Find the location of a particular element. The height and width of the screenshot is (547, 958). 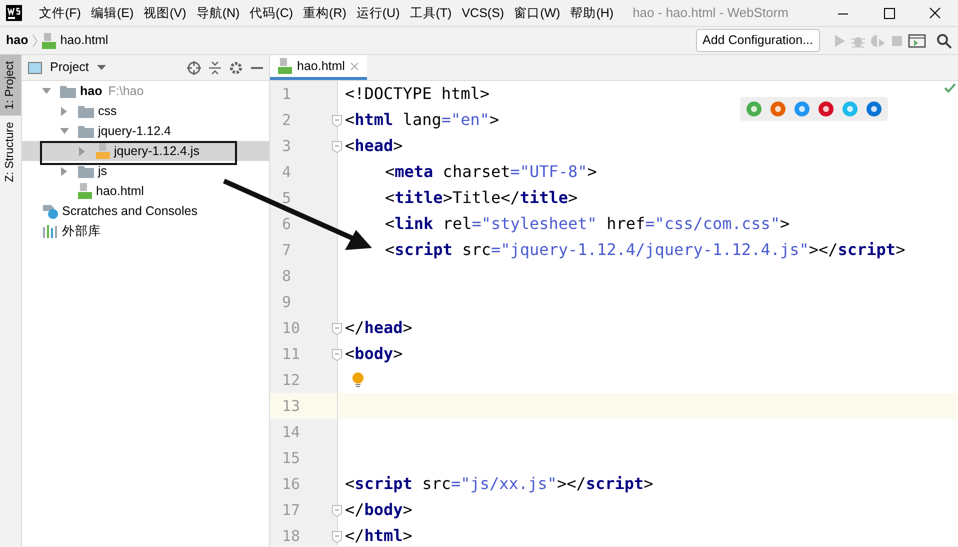

line-number: 14 is located at coordinates (291, 432).